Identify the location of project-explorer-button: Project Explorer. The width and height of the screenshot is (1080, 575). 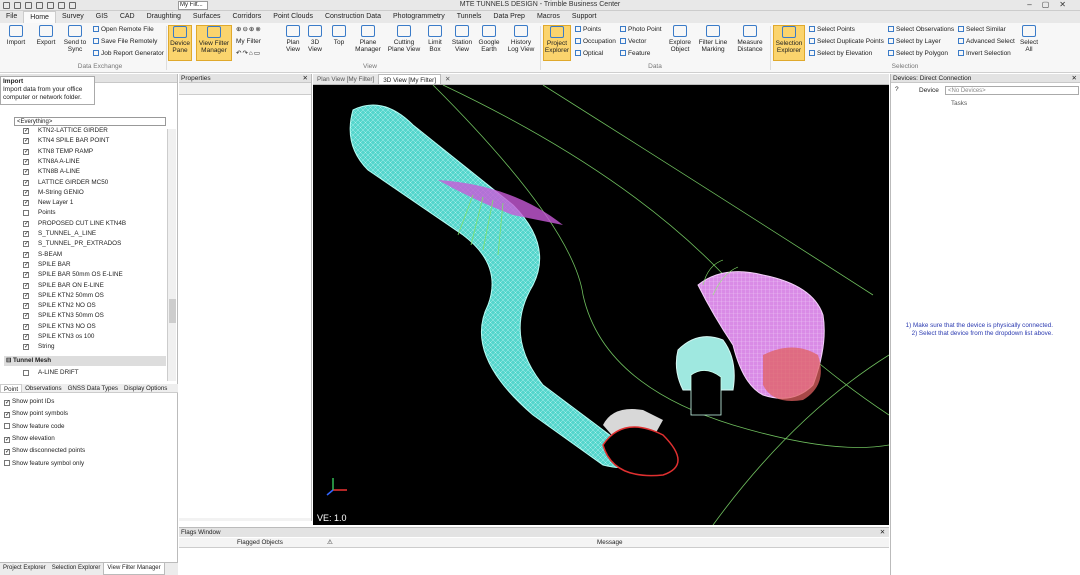
(557, 43).